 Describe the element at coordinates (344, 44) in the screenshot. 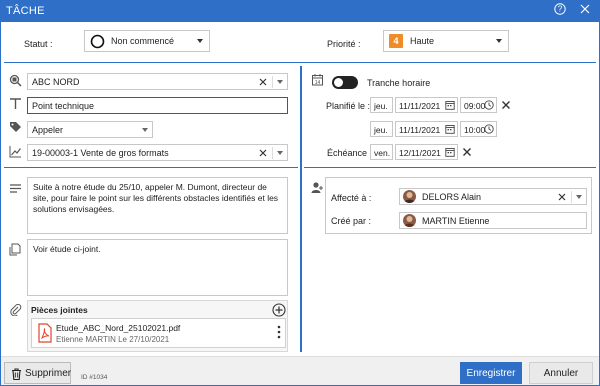

I see `priority-label: Priorité :` at that location.